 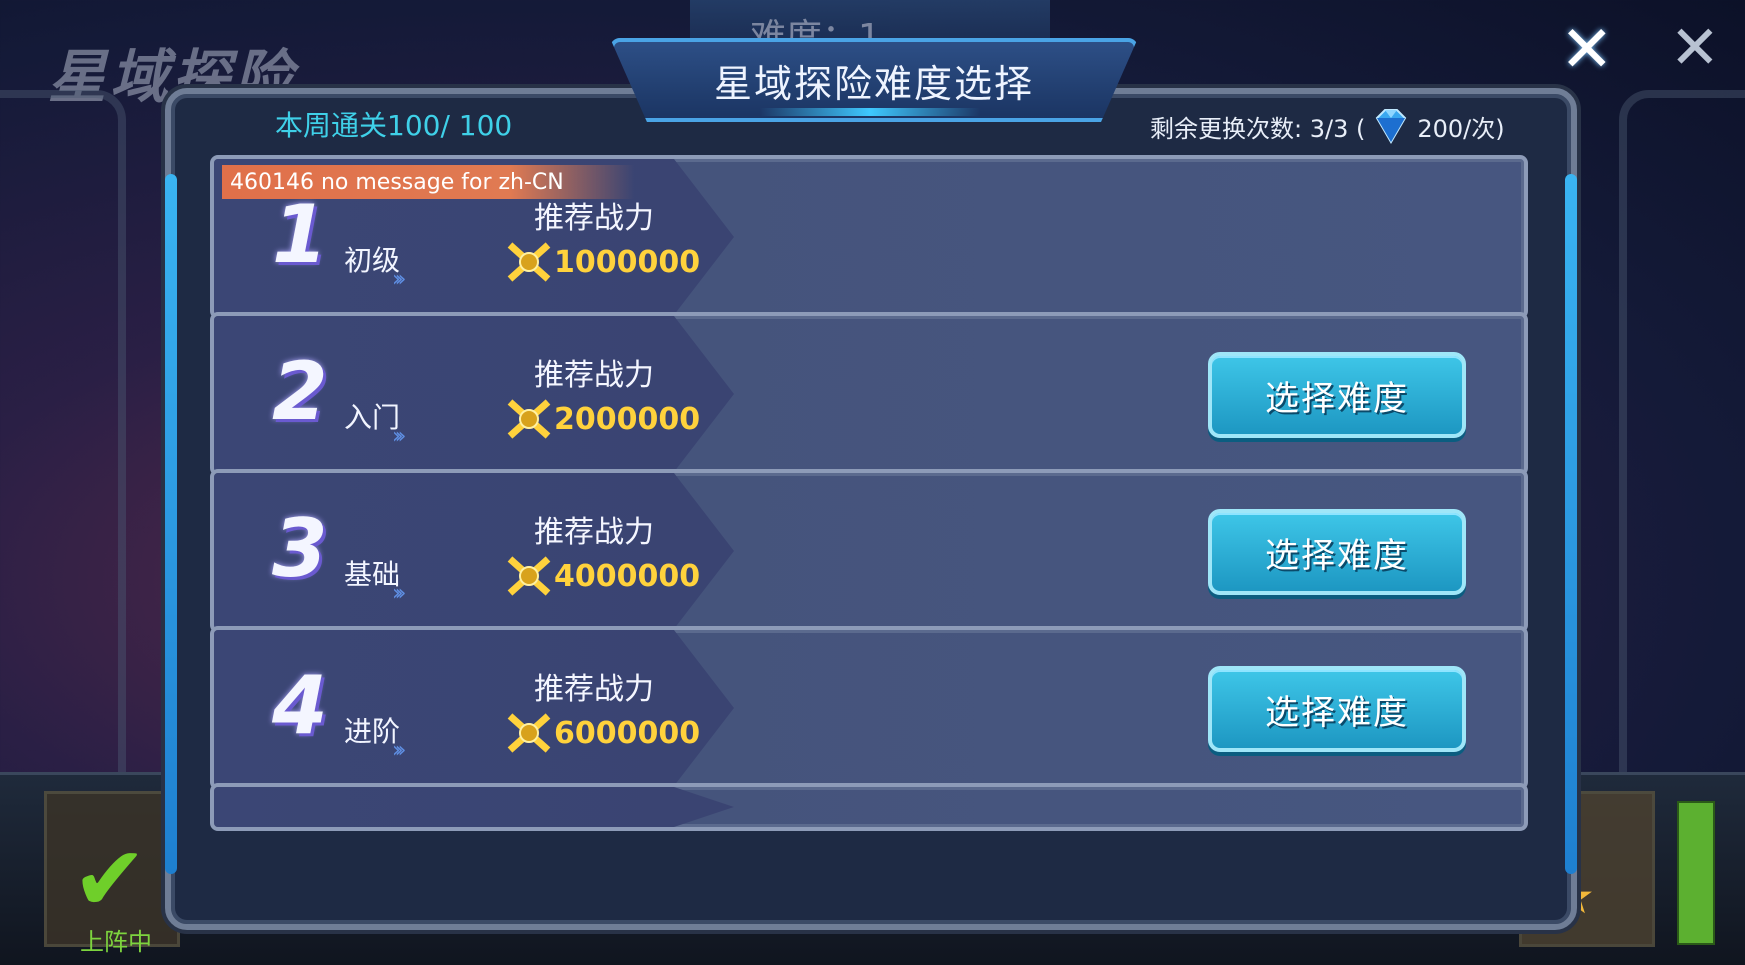 What do you see at coordinates (394, 125) in the screenshot?
I see `weekly-clear-count: 本周通关100/ 100` at bounding box center [394, 125].